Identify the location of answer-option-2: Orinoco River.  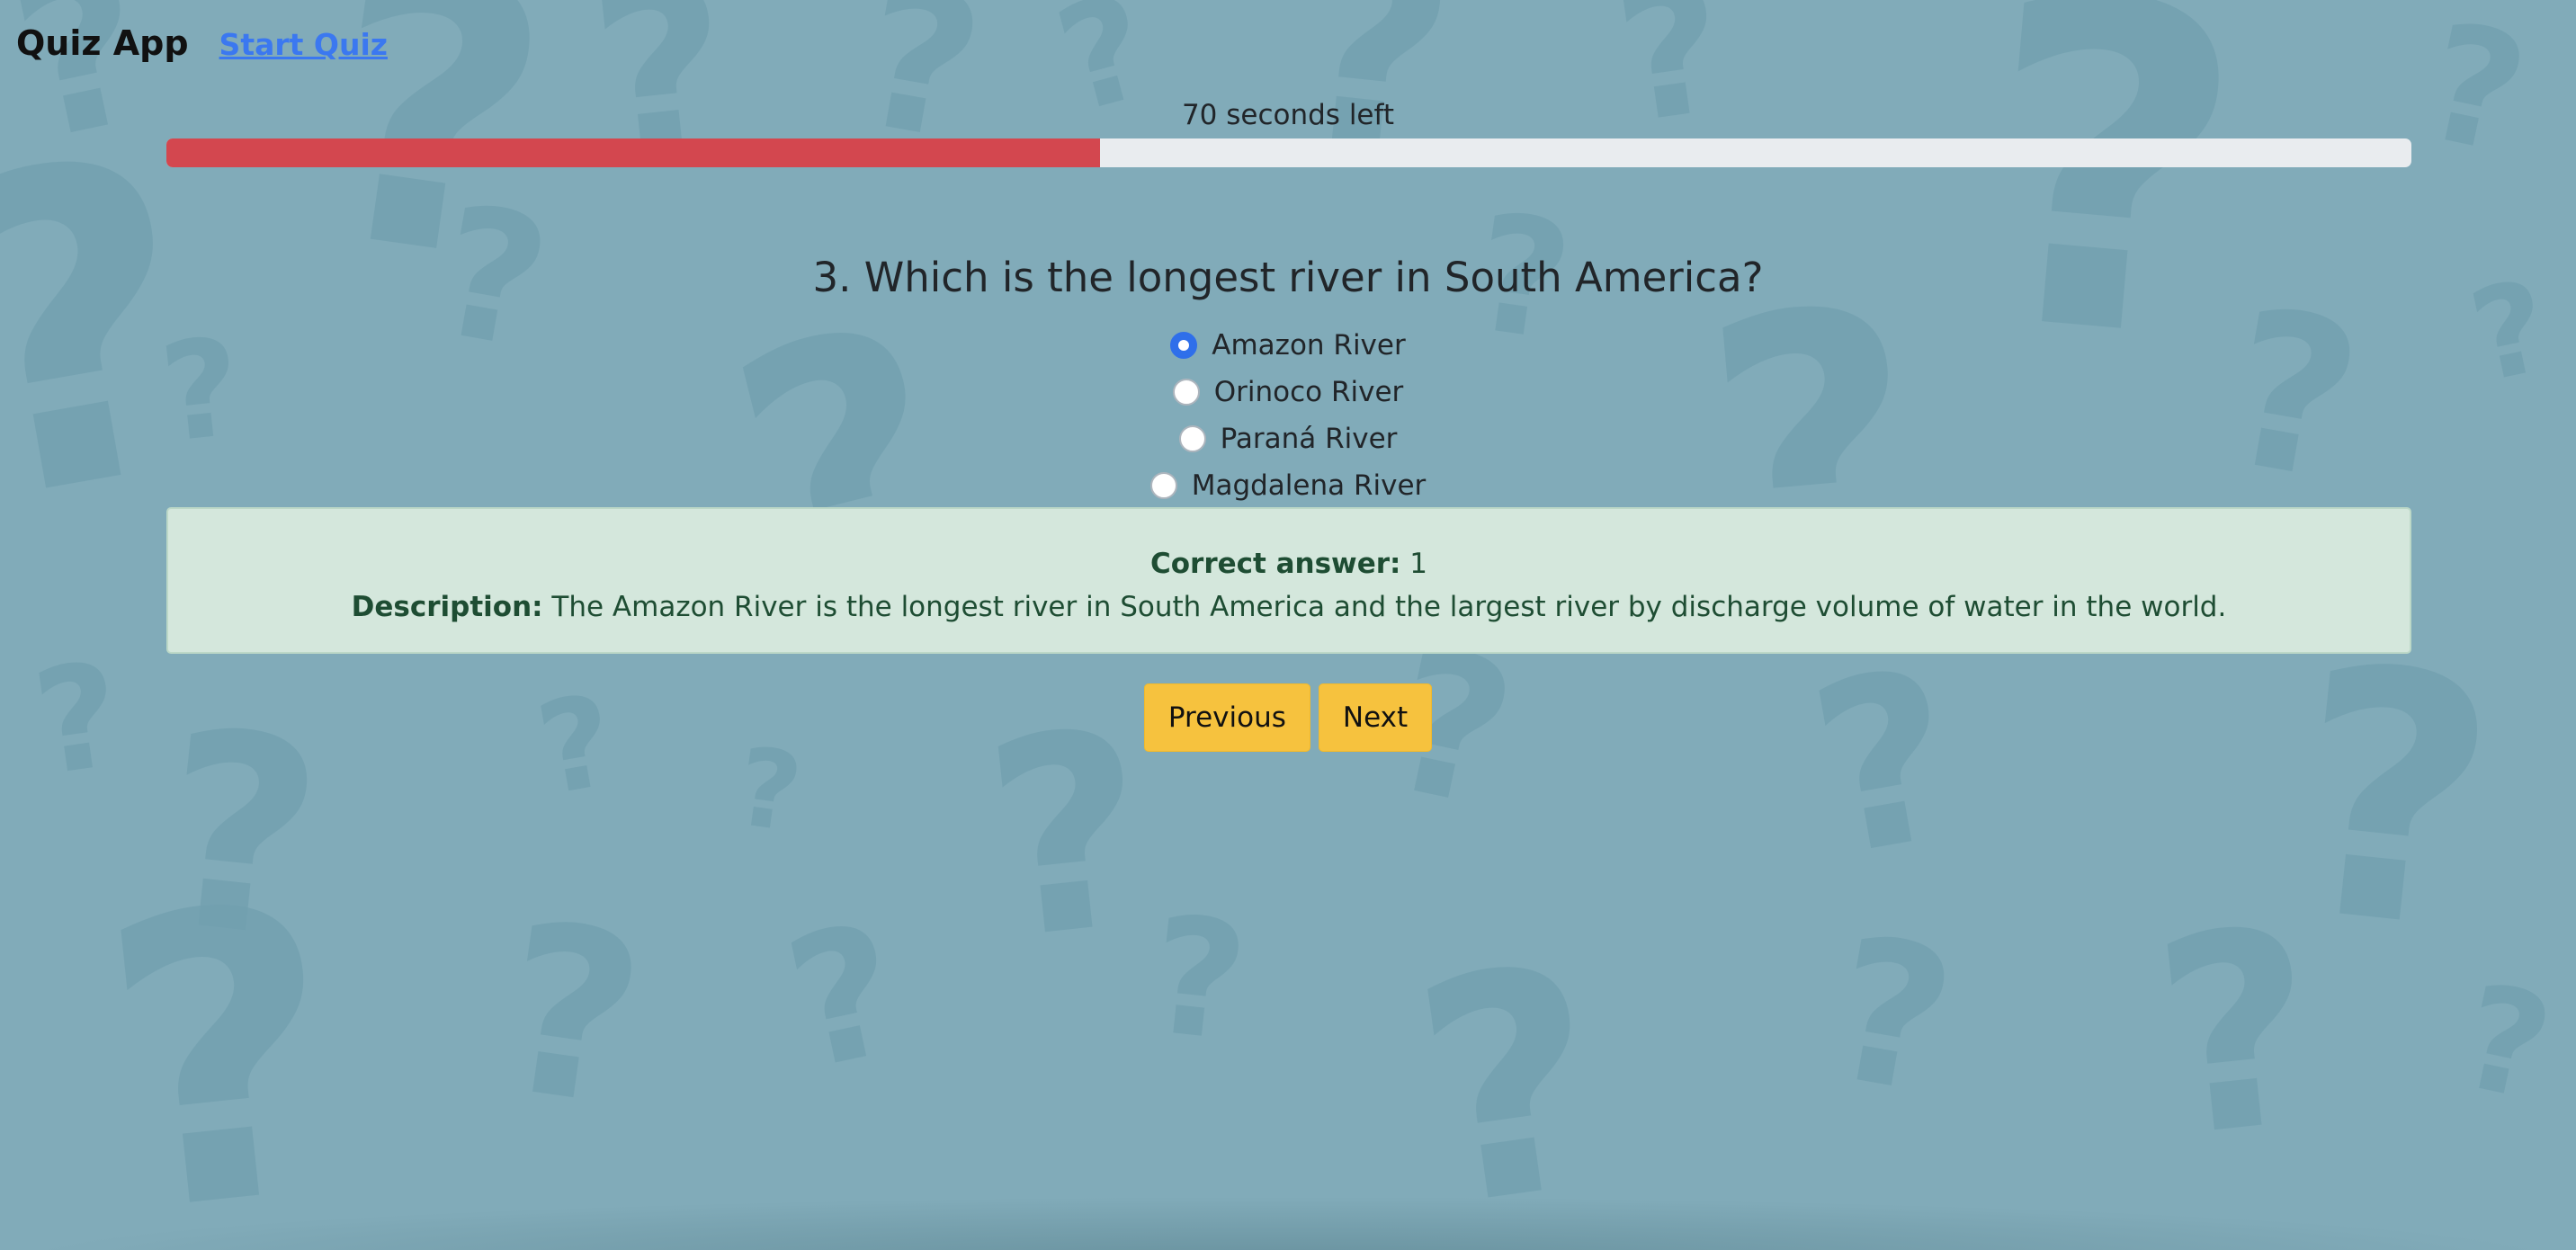
(1288, 392).